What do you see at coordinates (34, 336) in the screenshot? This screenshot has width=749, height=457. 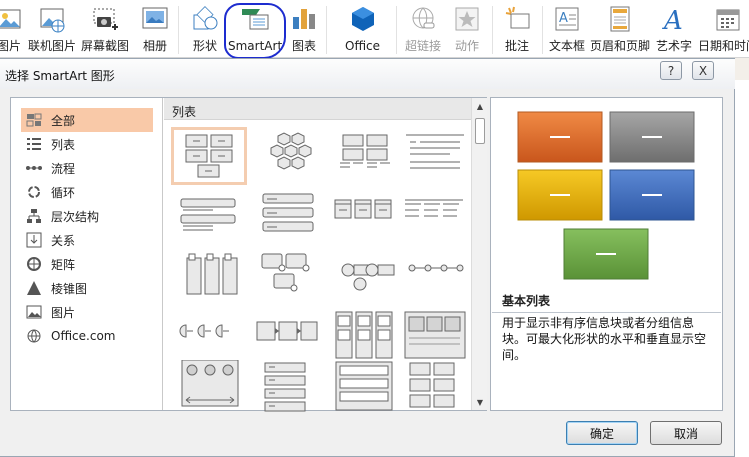 I see `globe-icon` at bounding box center [34, 336].